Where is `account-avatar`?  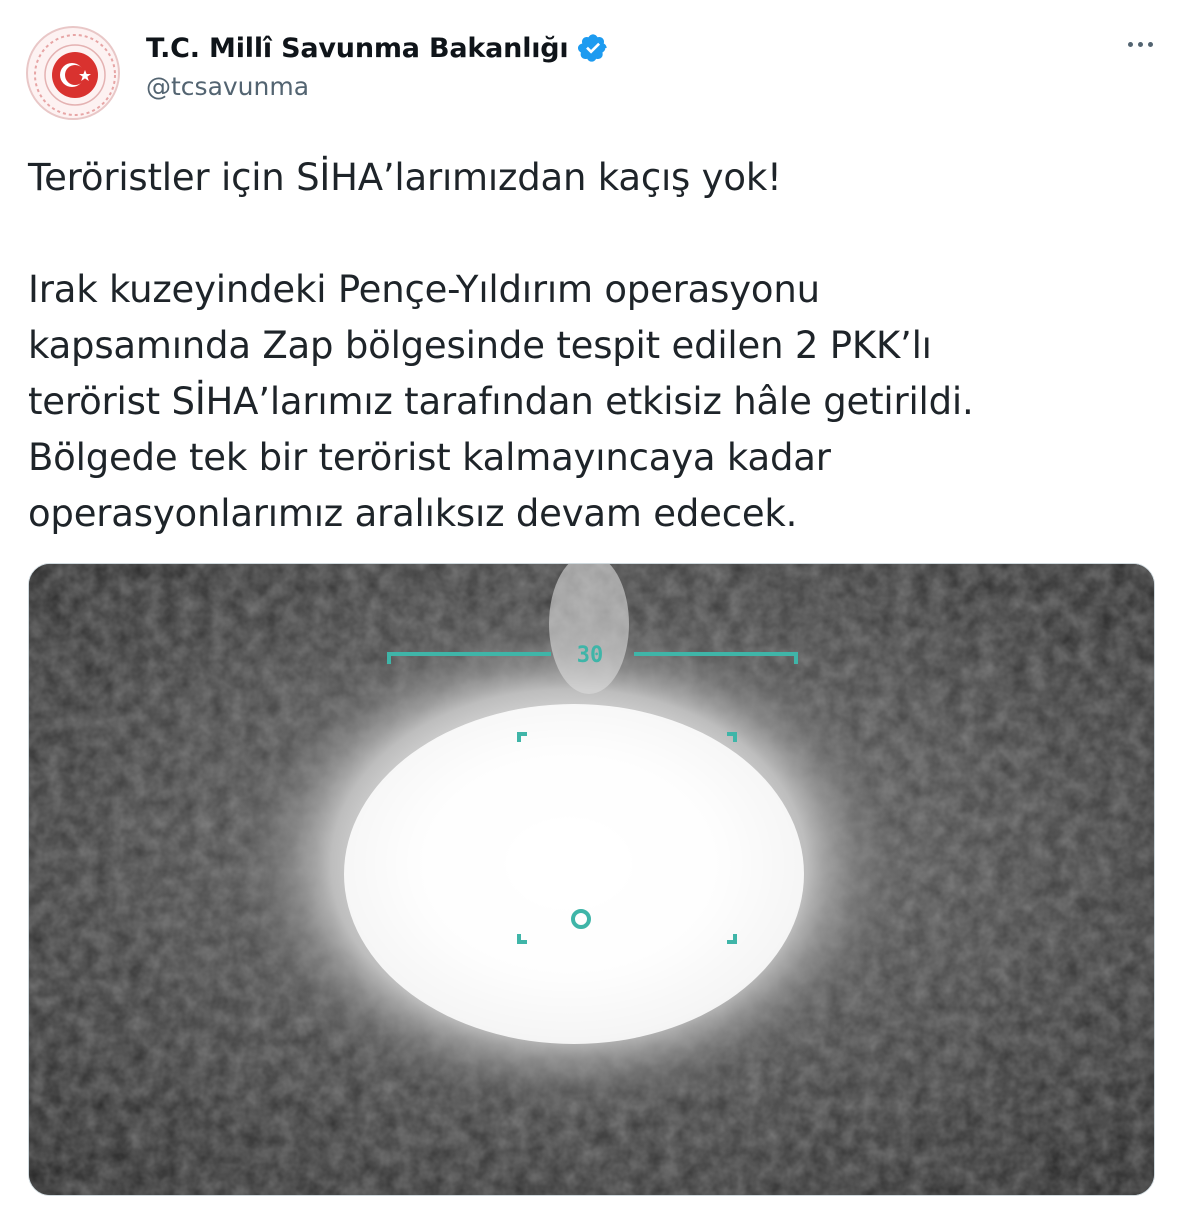
account-avatar is located at coordinates (73, 73).